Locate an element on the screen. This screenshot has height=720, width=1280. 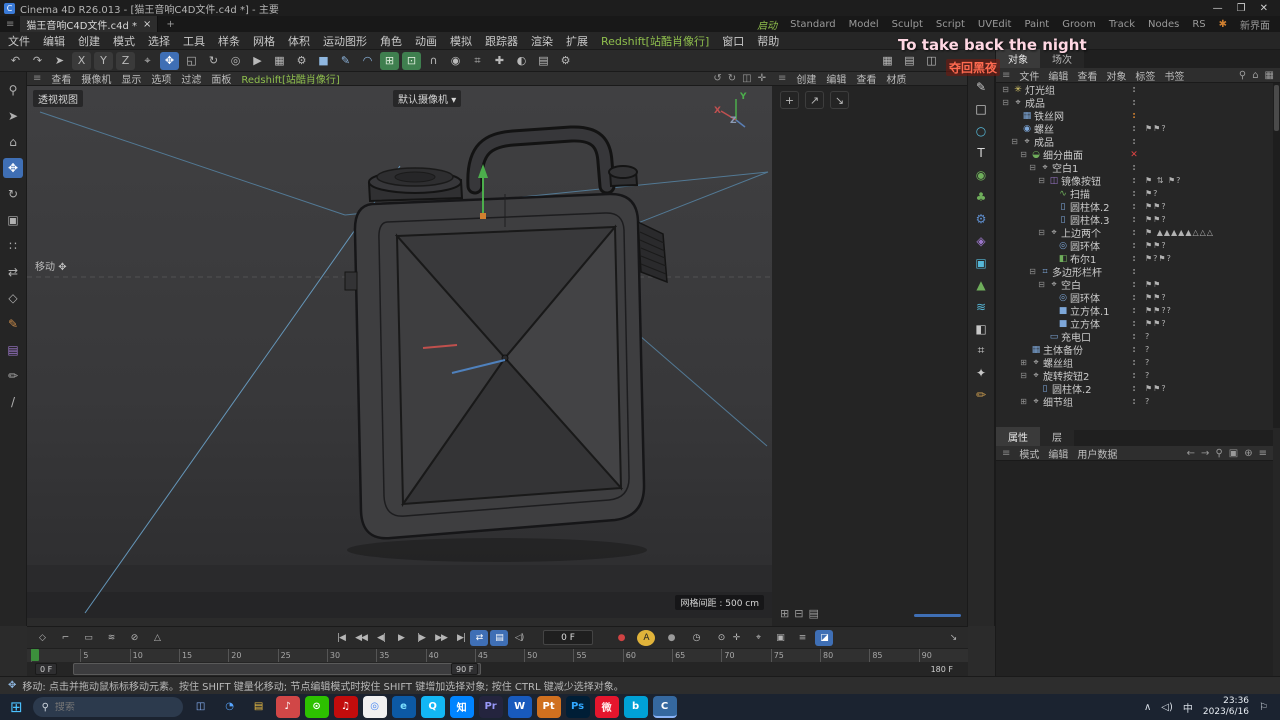
shelf-icon: □ is located at coordinates (981, 108).